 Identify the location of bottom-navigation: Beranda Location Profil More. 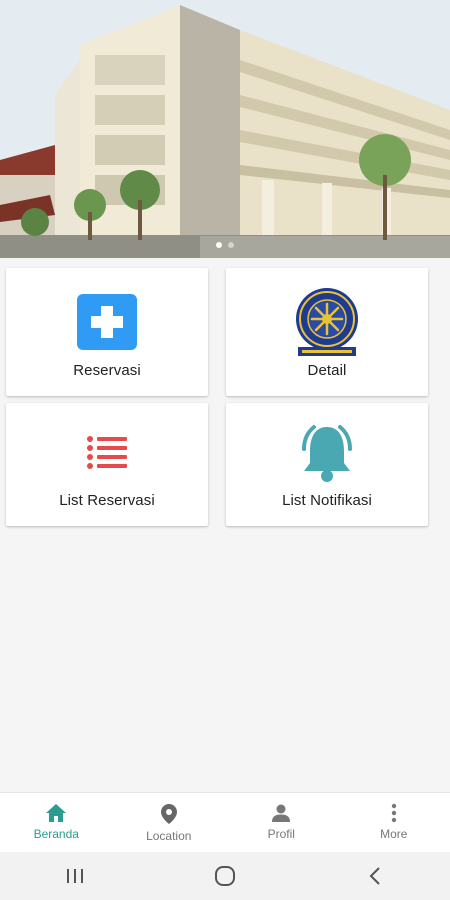
(225, 822).